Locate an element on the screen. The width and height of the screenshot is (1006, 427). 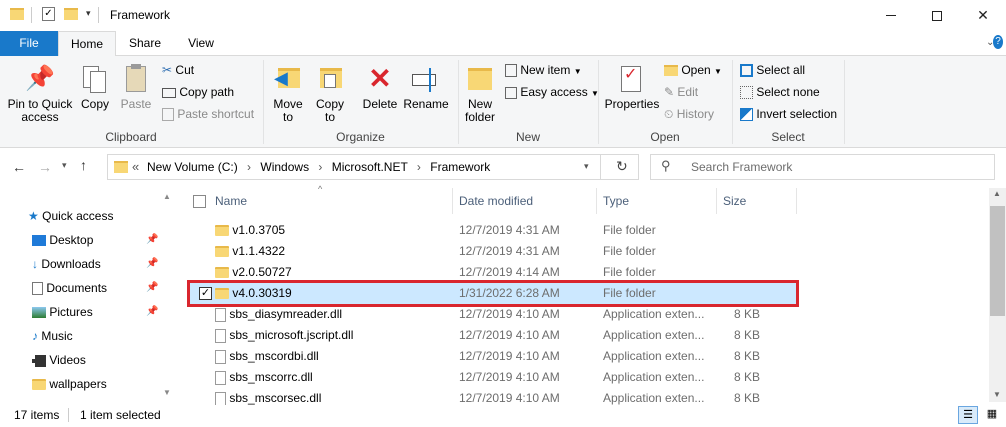
file-row: v1.1.4322 12/7/2019 4:31 AM File folder is located at coordinates (493, 251).